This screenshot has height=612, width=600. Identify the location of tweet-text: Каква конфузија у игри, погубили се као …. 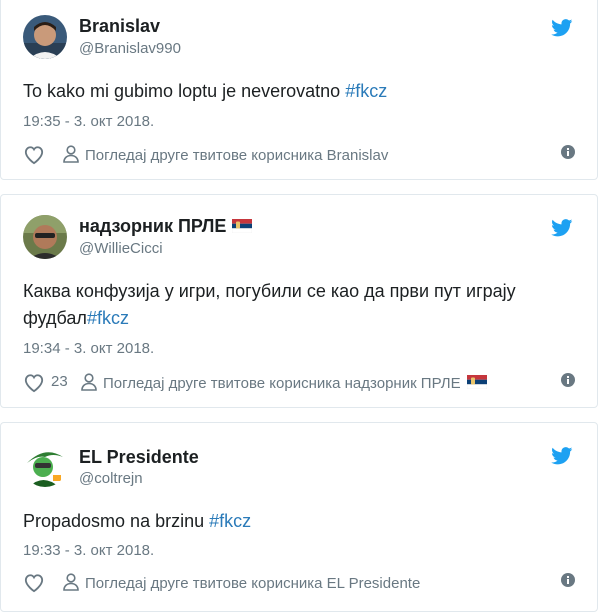
(298, 305).